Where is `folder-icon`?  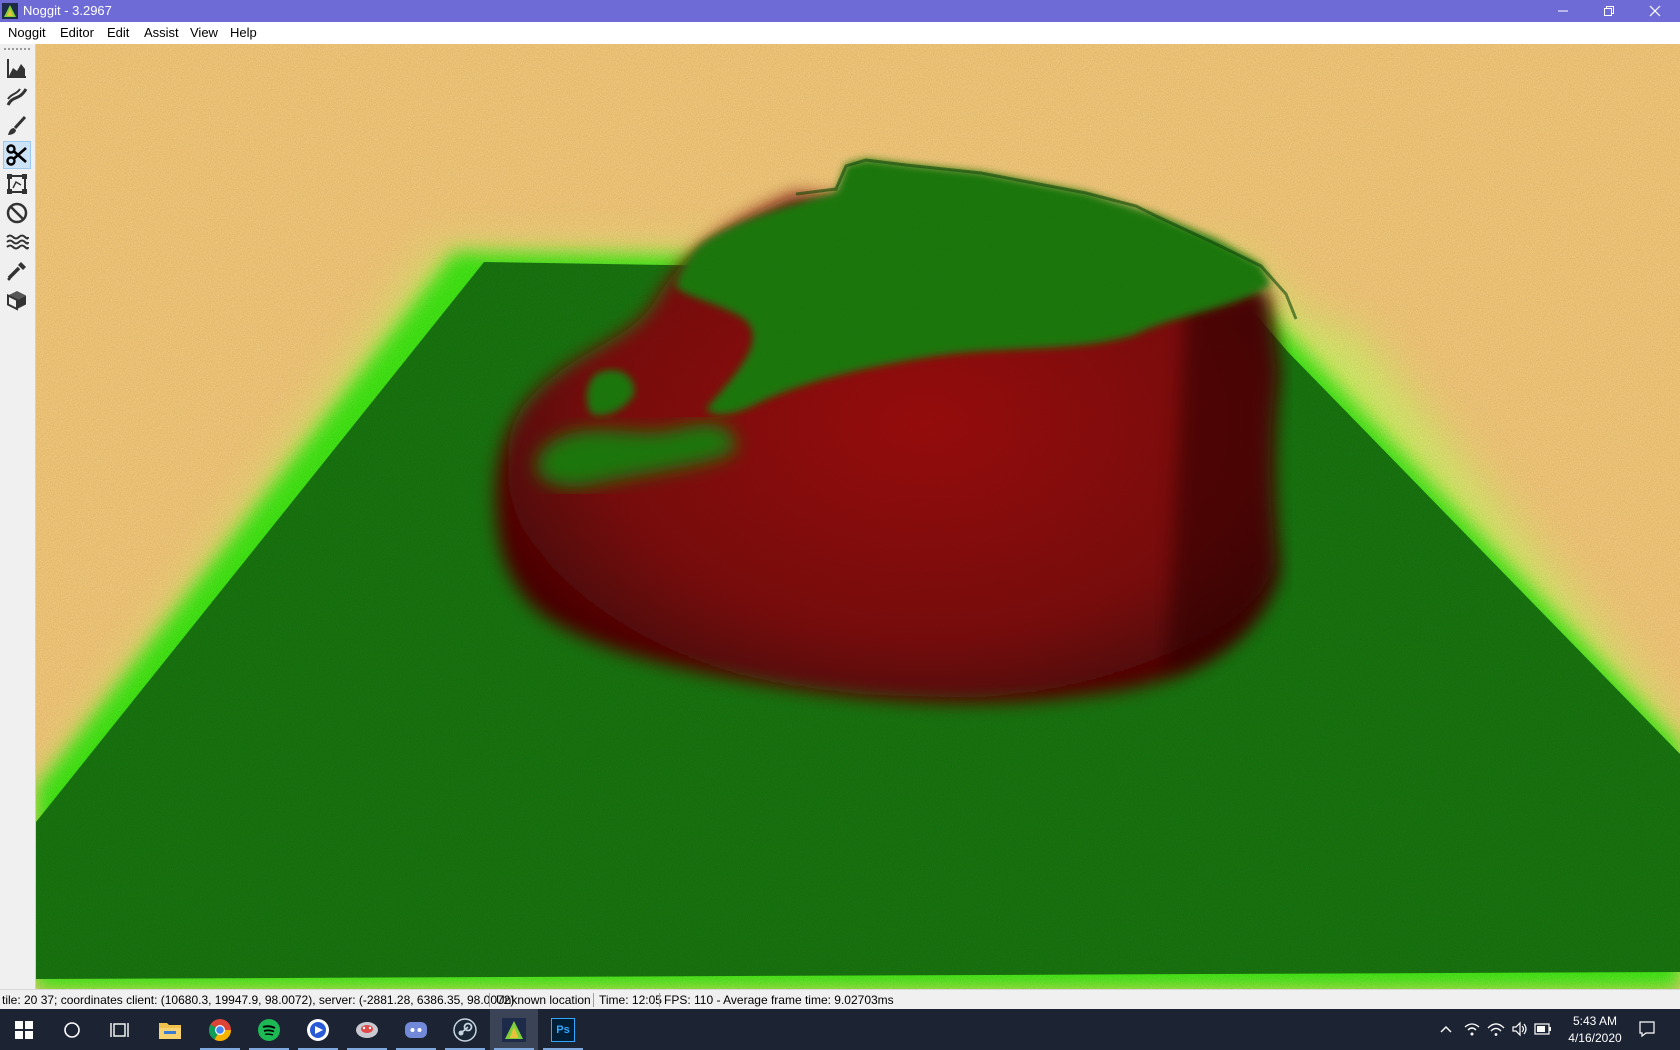
folder-icon is located at coordinates (170, 1030).